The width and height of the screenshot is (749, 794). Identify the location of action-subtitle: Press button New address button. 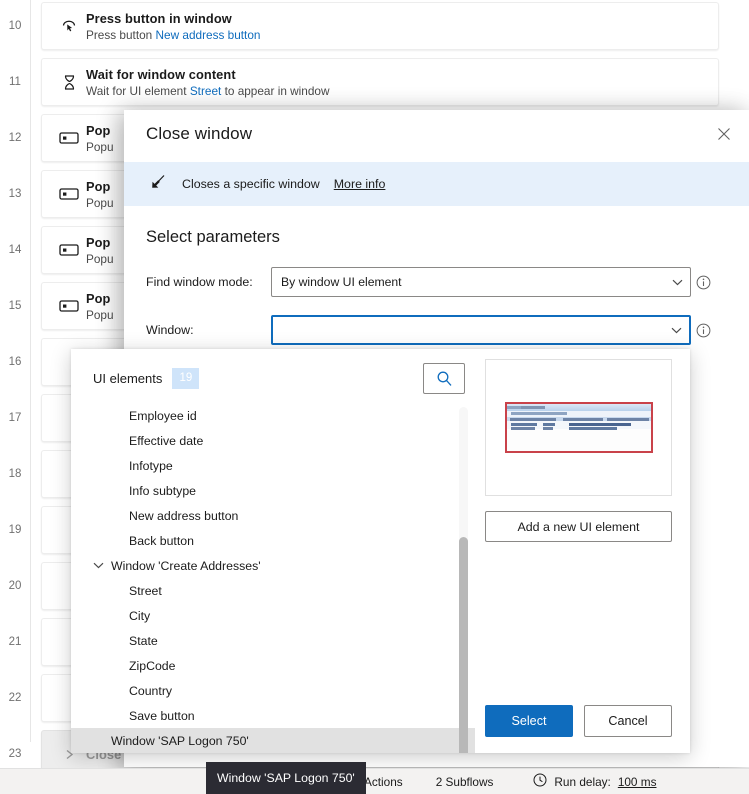
(173, 35).